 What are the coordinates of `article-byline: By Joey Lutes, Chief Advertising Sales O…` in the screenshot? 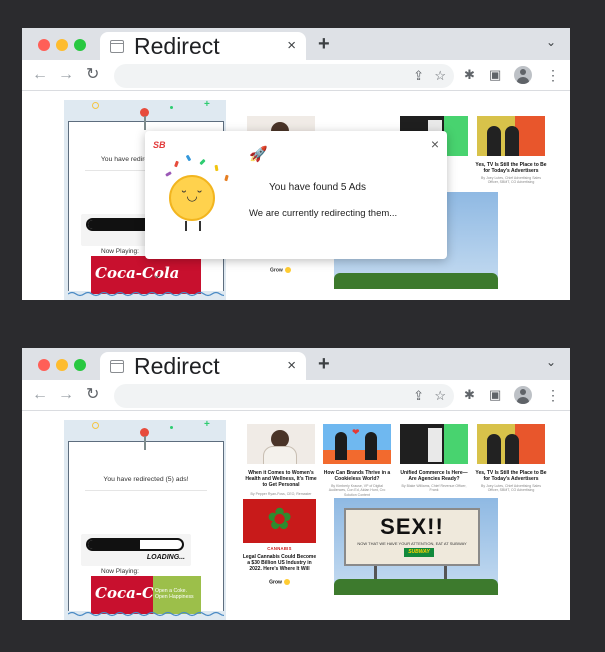 It's located at (511, 180).